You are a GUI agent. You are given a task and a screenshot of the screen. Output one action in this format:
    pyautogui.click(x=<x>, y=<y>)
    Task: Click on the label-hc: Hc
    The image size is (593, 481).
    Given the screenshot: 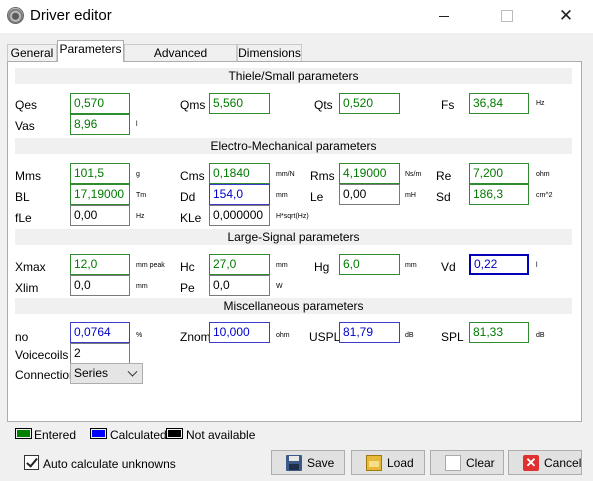 What is the action you would take?
    pyautogui.click(x=187, y=267)
    